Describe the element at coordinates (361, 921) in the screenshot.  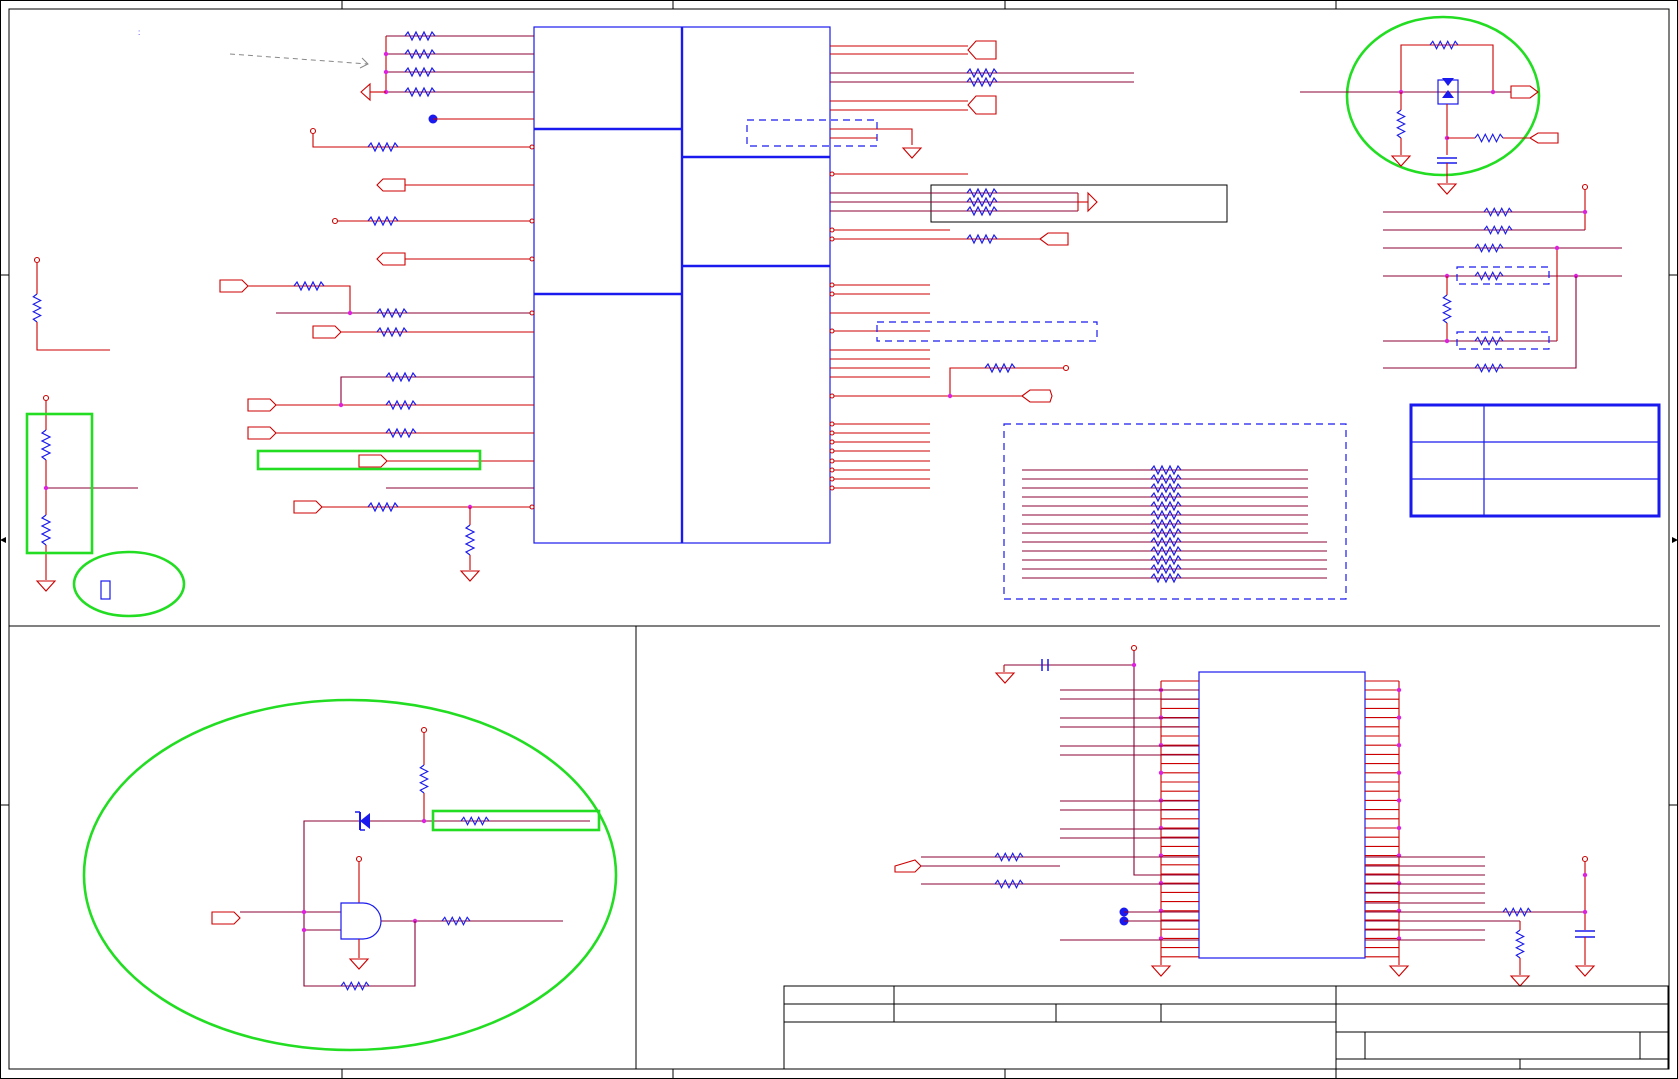
I see `and-gate-icon` at that location.